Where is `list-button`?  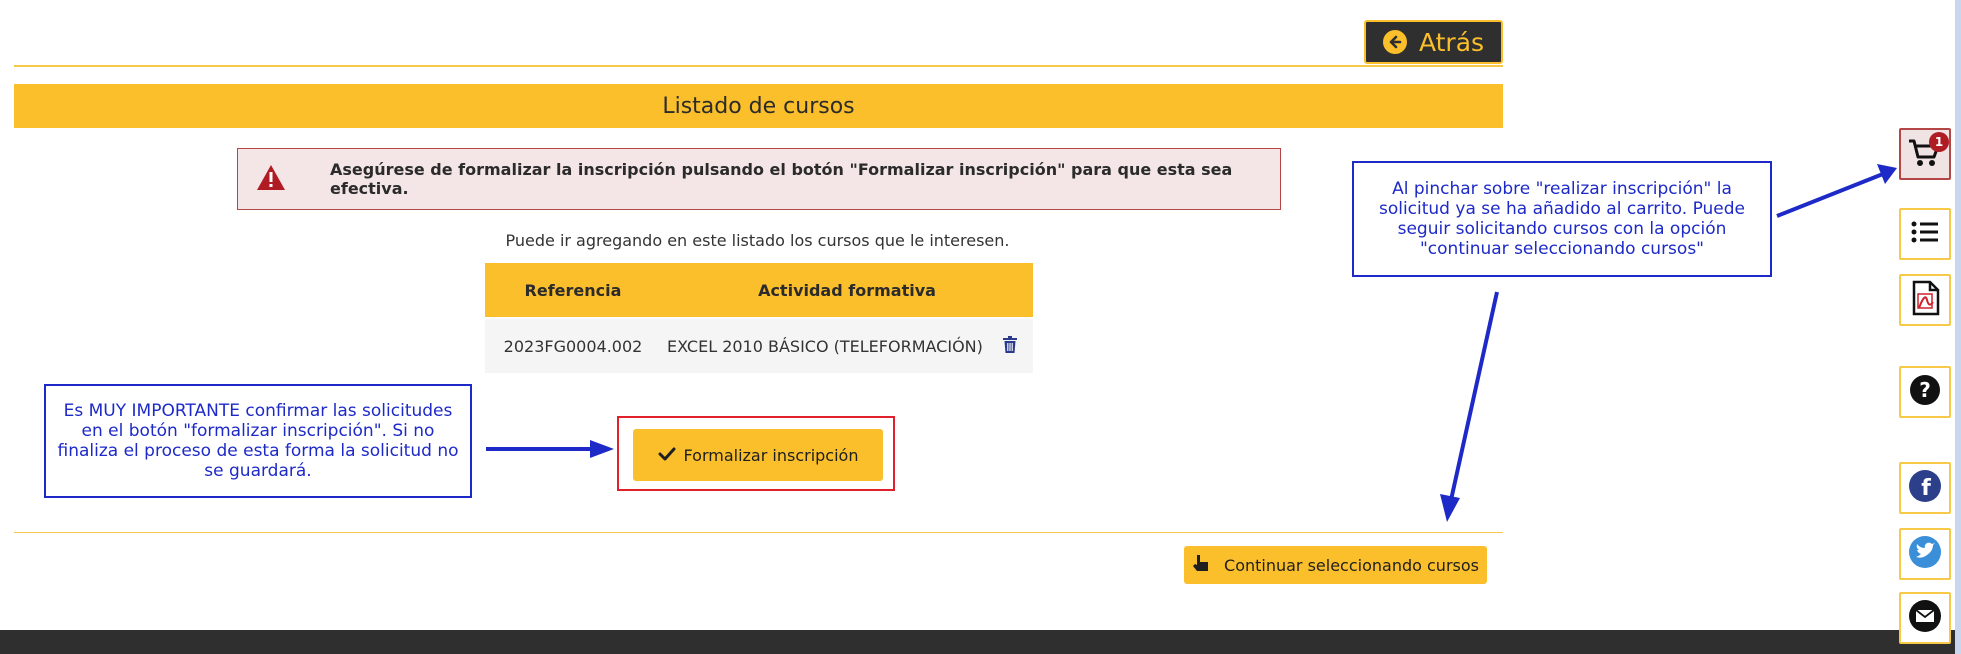
list-button is located at coordinates (1925, 234).